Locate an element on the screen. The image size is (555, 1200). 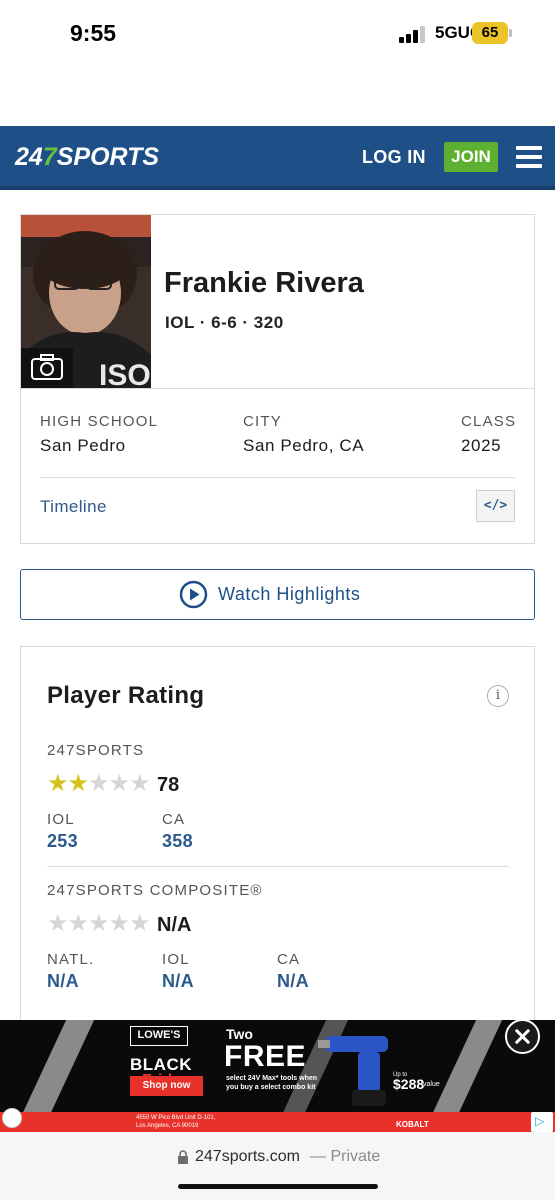
ad-store-badge-icon is located at coordinates (12, 1118).